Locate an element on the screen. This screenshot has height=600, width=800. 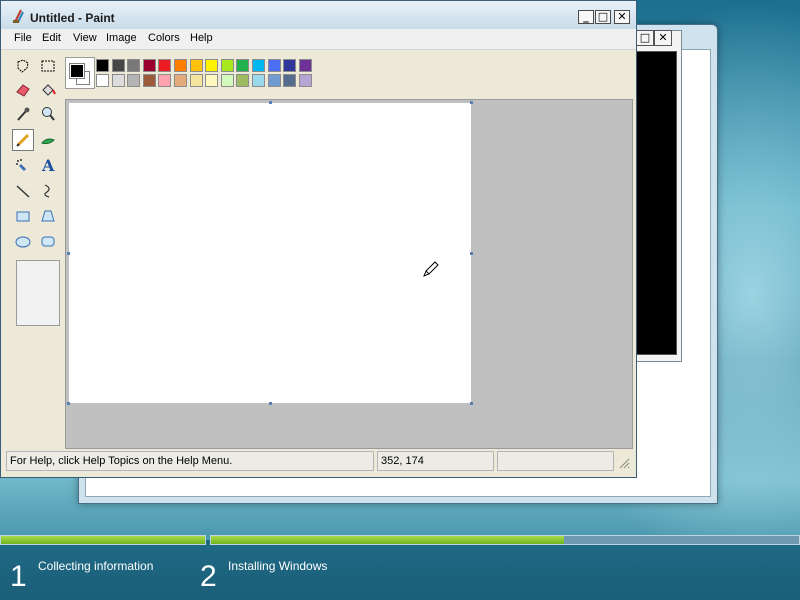
rectangle-tool is located at coordinates (23, 216).